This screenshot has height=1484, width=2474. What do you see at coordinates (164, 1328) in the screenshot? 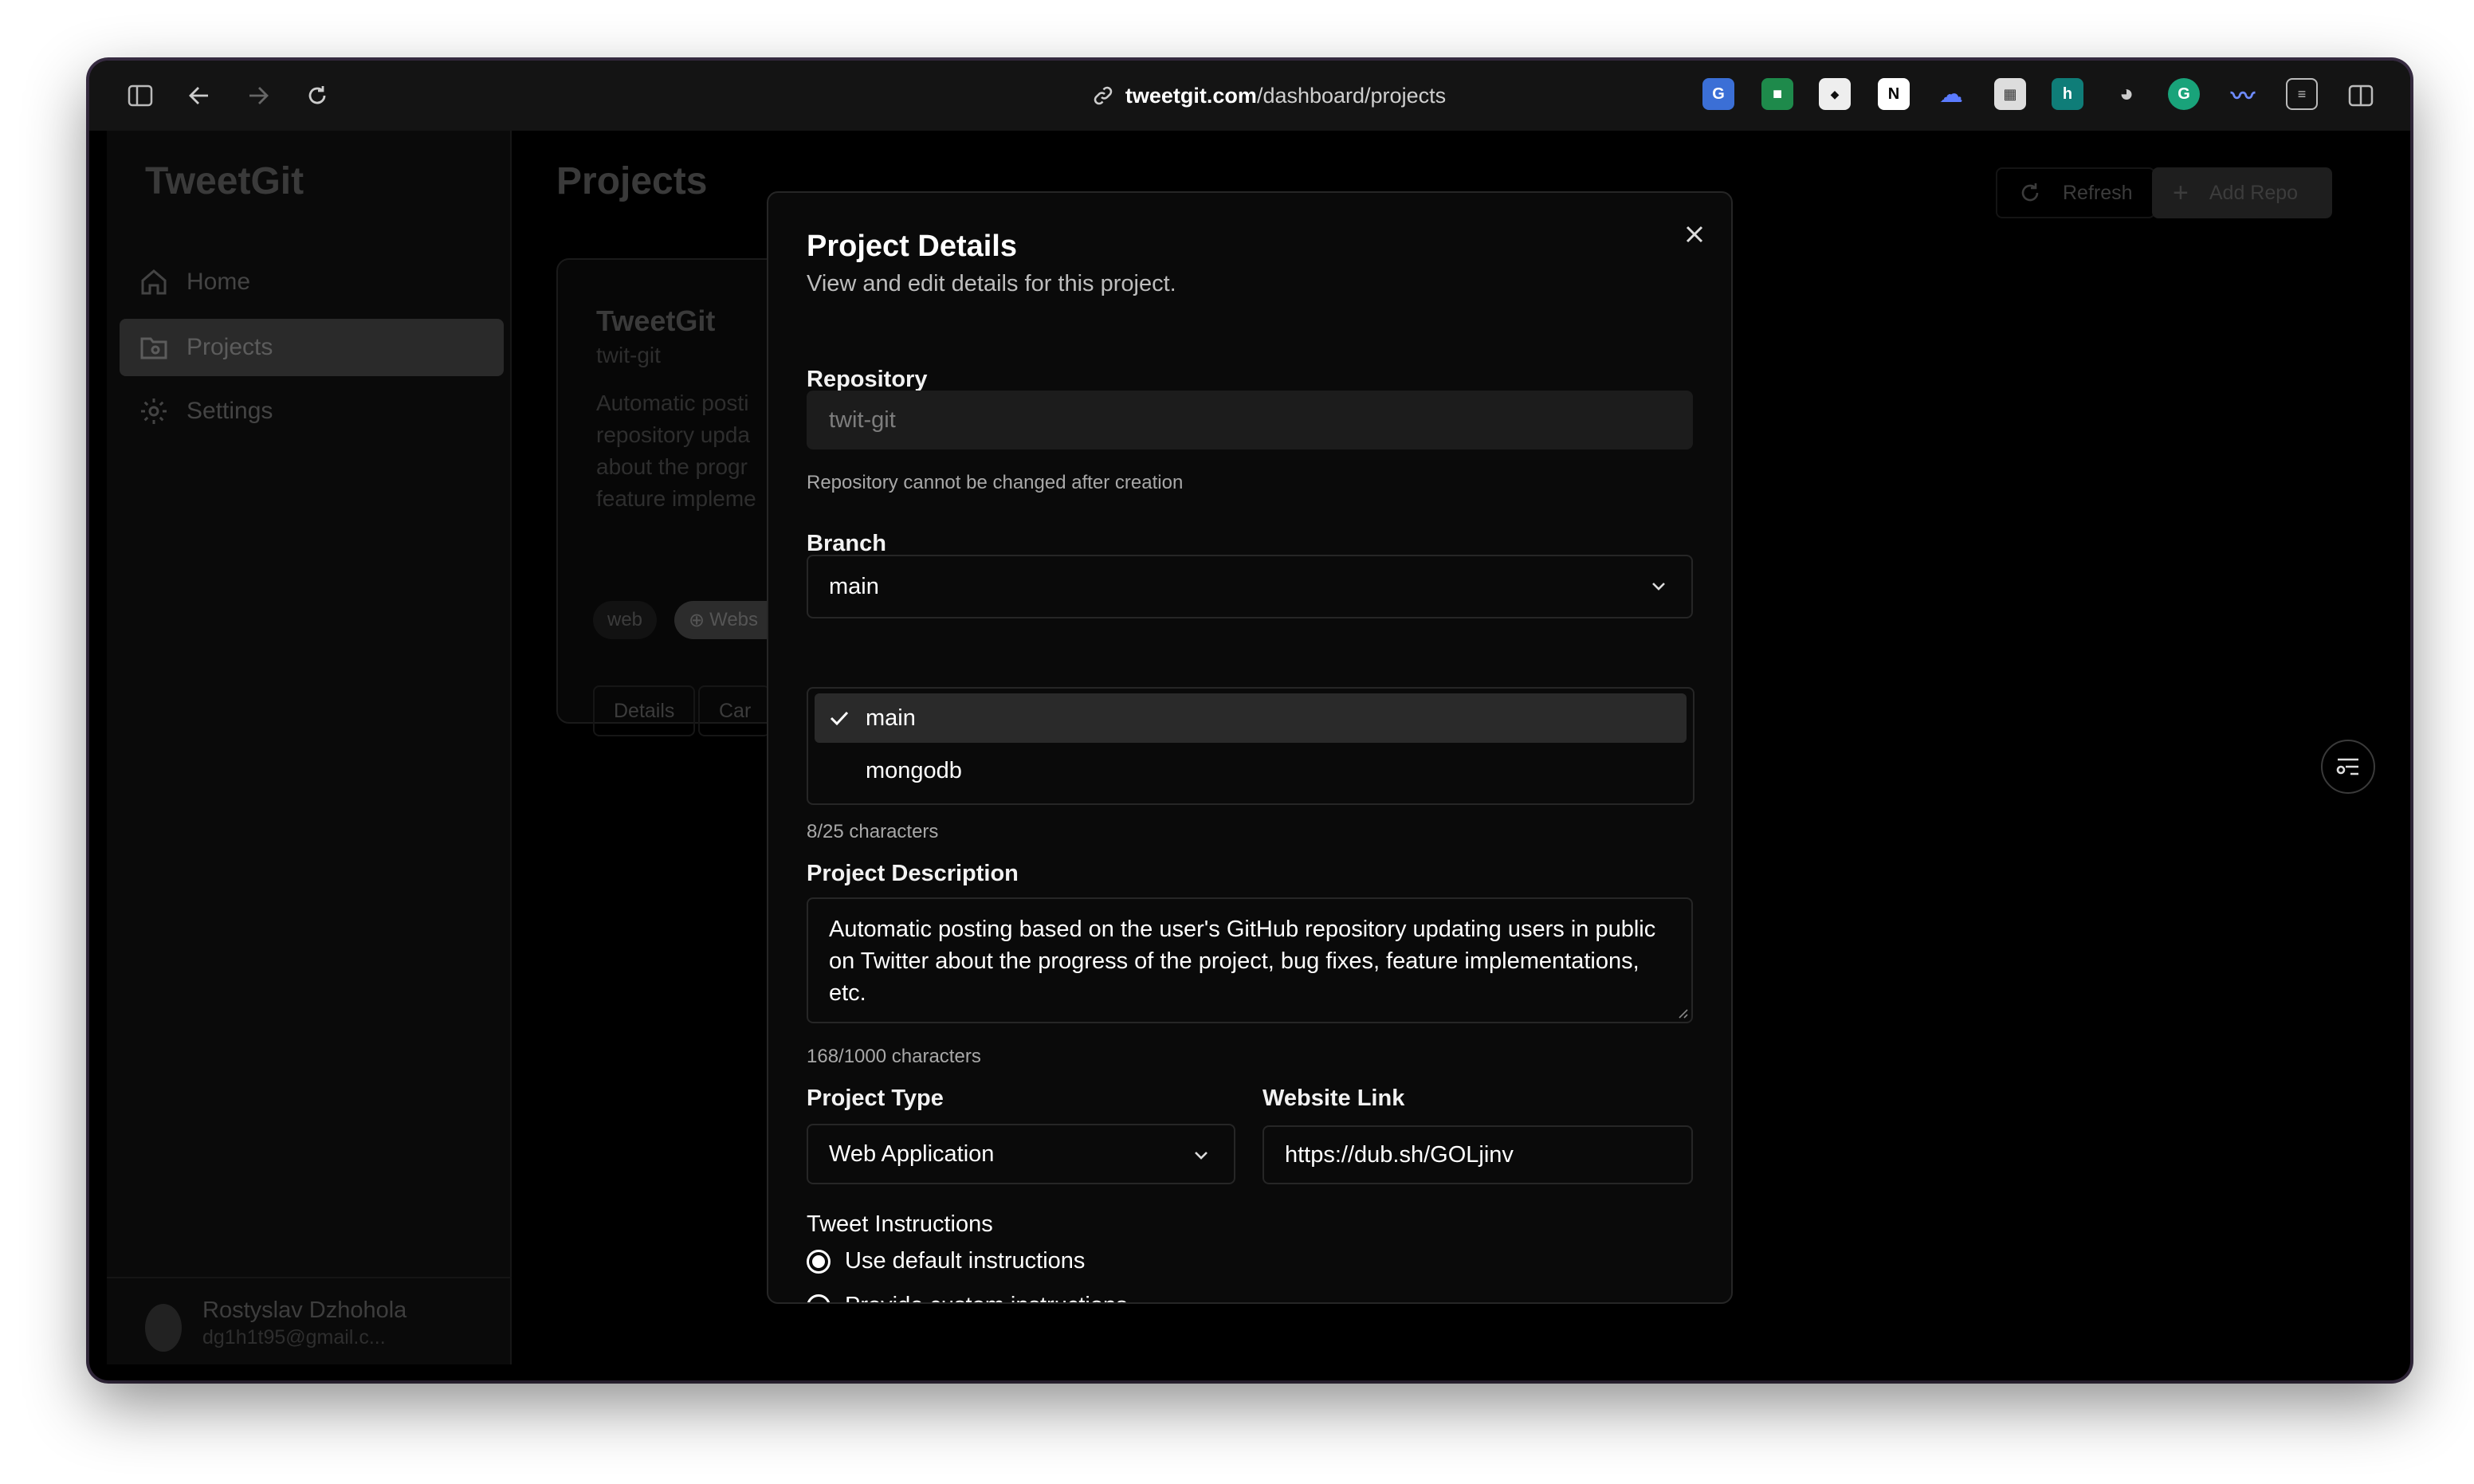
I see `avatar` at bounding box center [164, 1328].